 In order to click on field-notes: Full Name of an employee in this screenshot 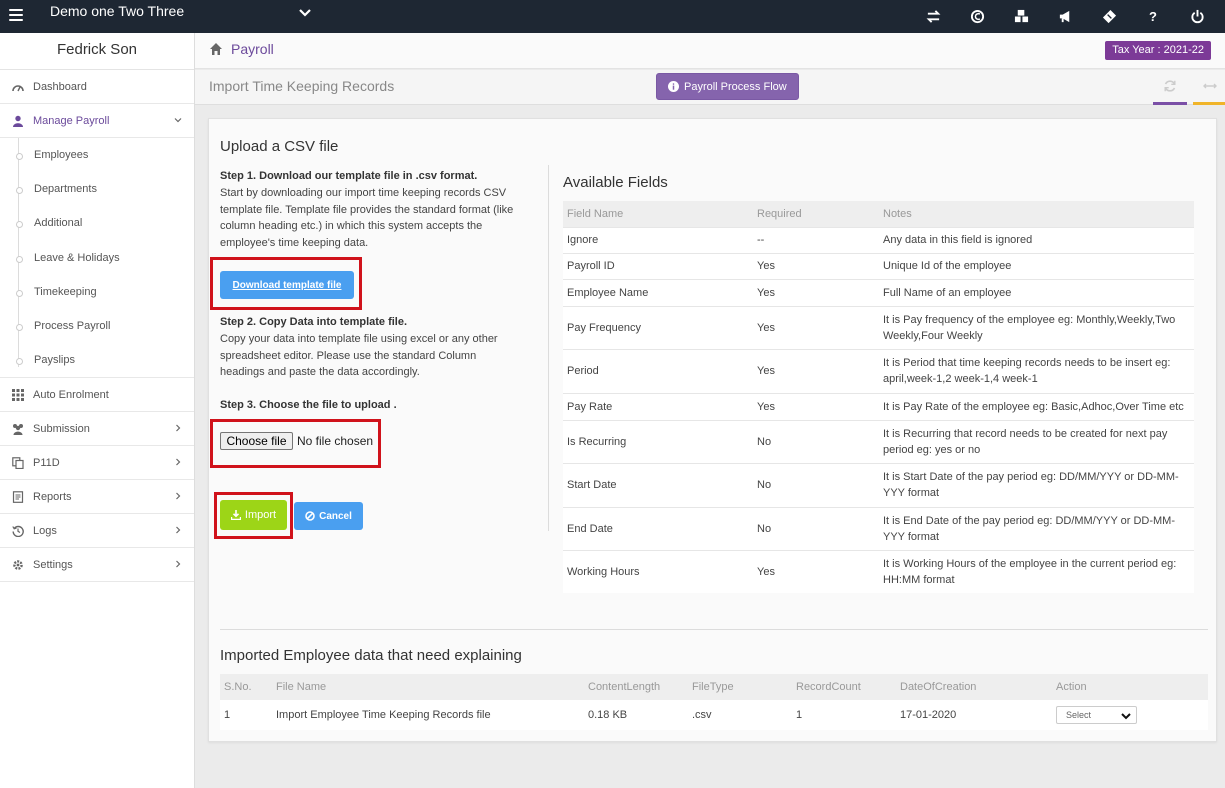, I will do `click(1036, 292)`.